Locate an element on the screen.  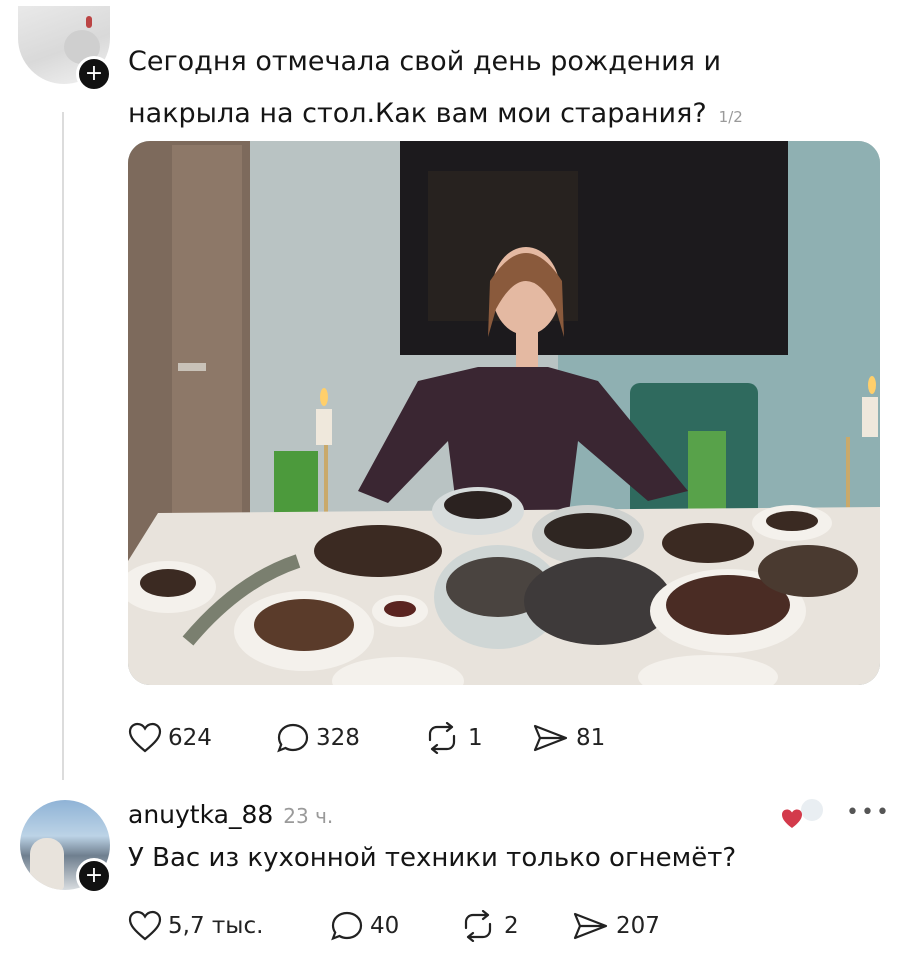
comment-header: anuytka_88 23 ч. is located at coordinates (230, 814).